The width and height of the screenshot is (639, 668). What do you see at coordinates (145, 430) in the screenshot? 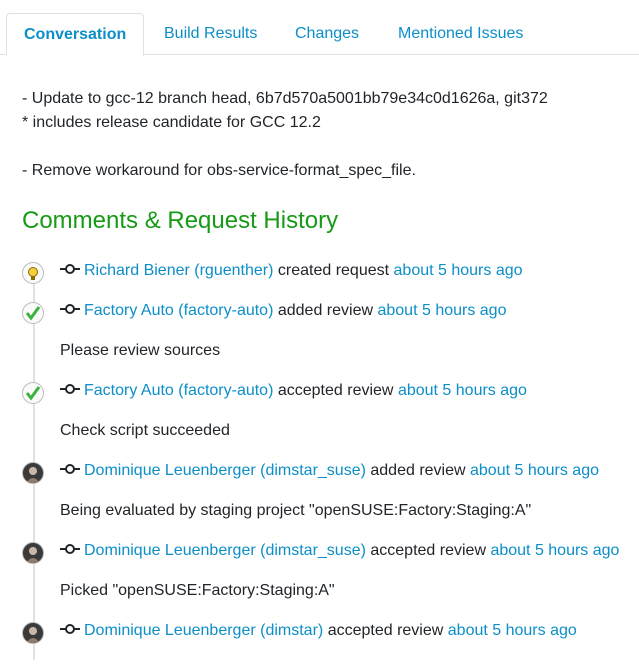
I see `event-comment: Check script succeeded` at bounding box center [145, 430].